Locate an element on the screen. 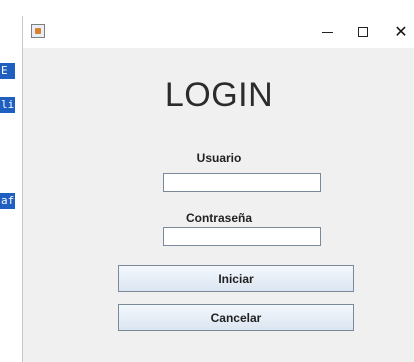 This screenshot has height=362, width=414. background-text-fragment: E is located at coordinates (7, 71).